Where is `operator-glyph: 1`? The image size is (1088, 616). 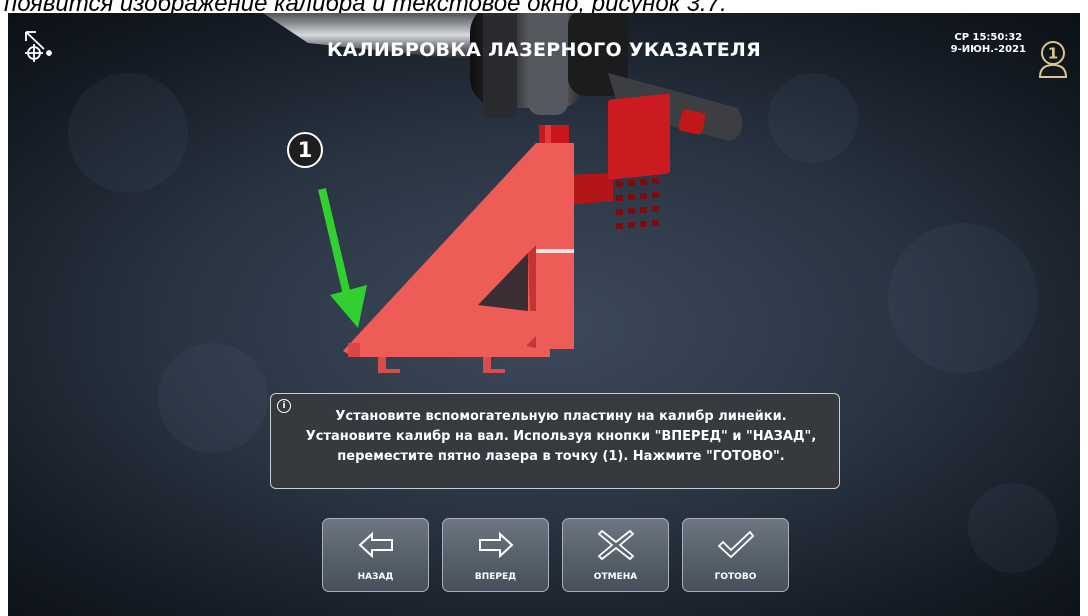
operator-glyph: 1 is located at coordinates (1053, 59).